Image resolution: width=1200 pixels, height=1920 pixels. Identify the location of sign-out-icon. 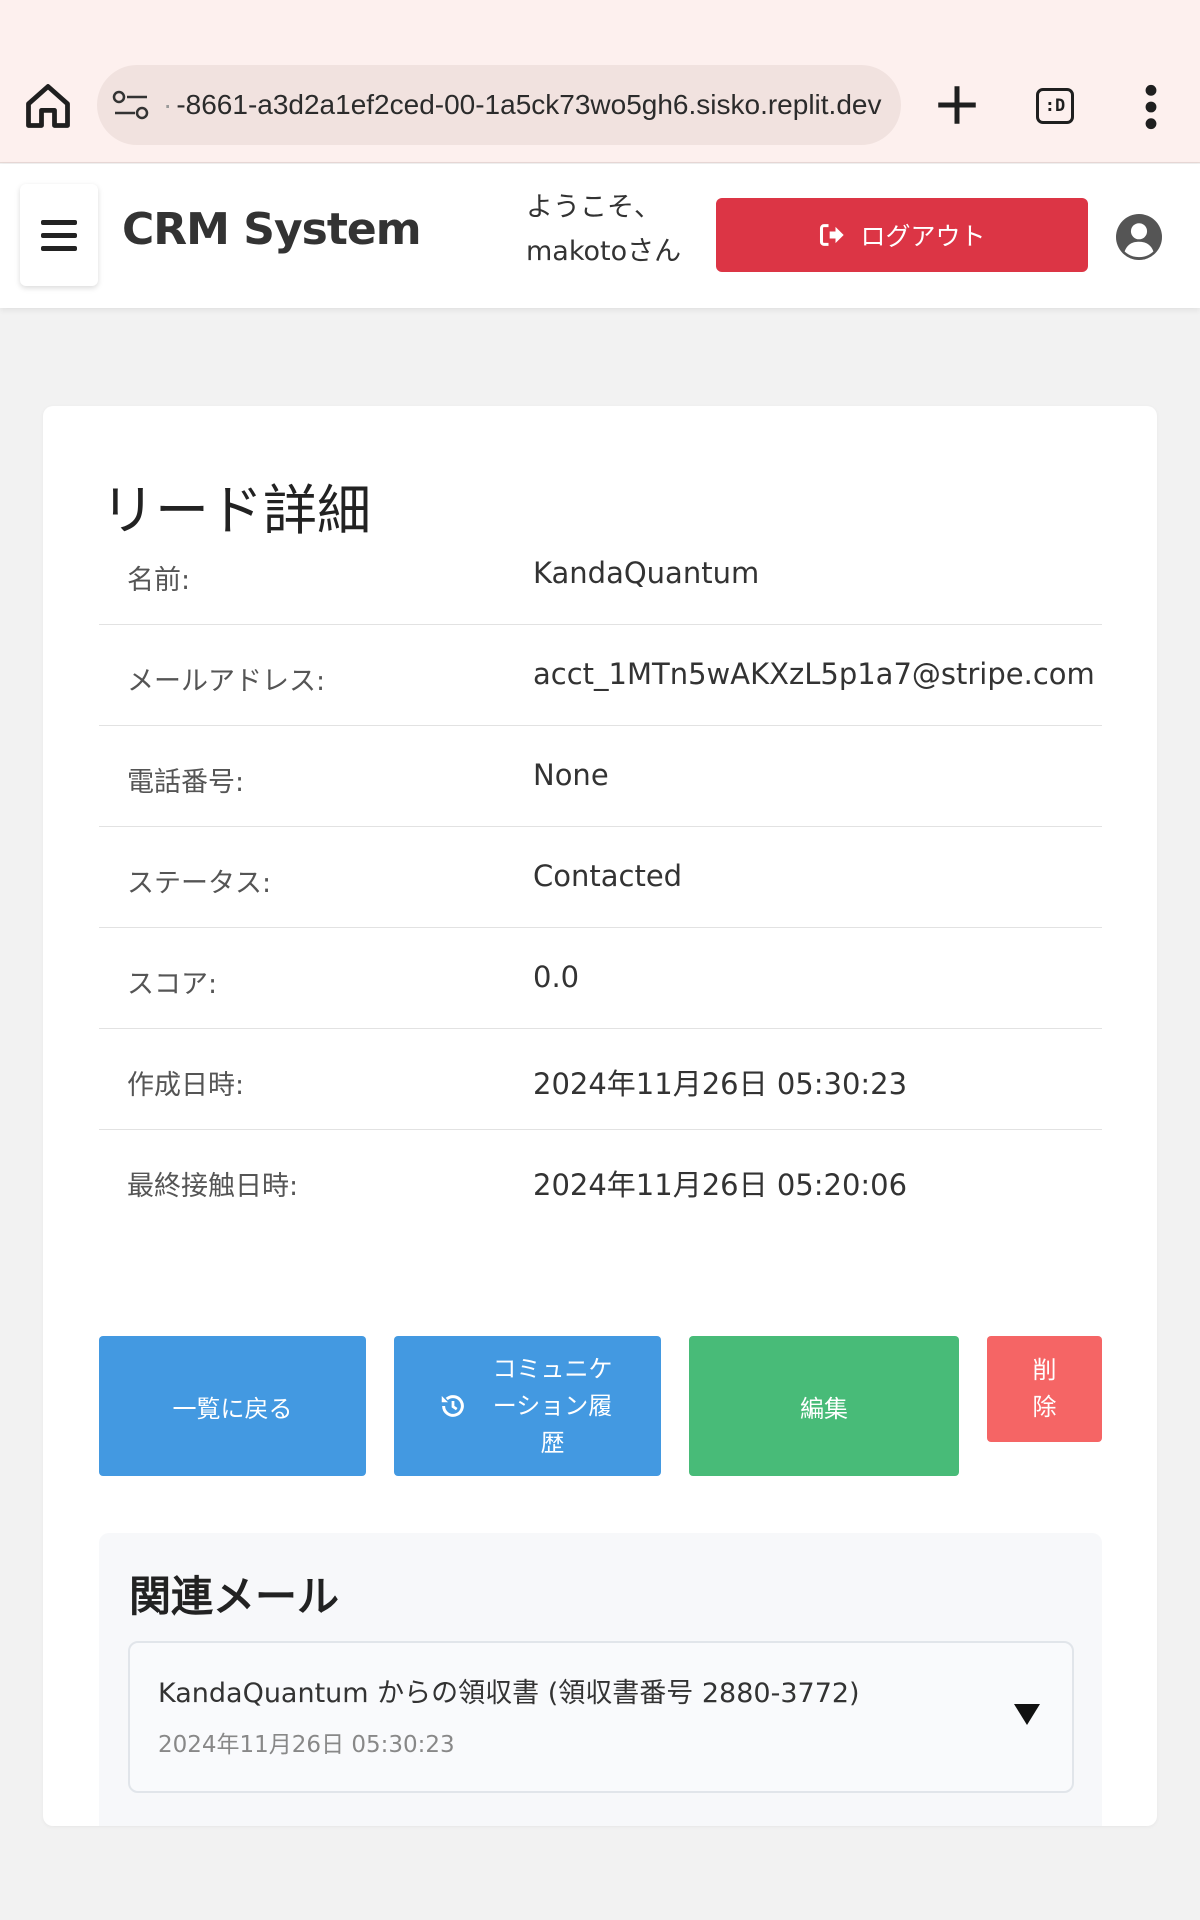
(832, 235).